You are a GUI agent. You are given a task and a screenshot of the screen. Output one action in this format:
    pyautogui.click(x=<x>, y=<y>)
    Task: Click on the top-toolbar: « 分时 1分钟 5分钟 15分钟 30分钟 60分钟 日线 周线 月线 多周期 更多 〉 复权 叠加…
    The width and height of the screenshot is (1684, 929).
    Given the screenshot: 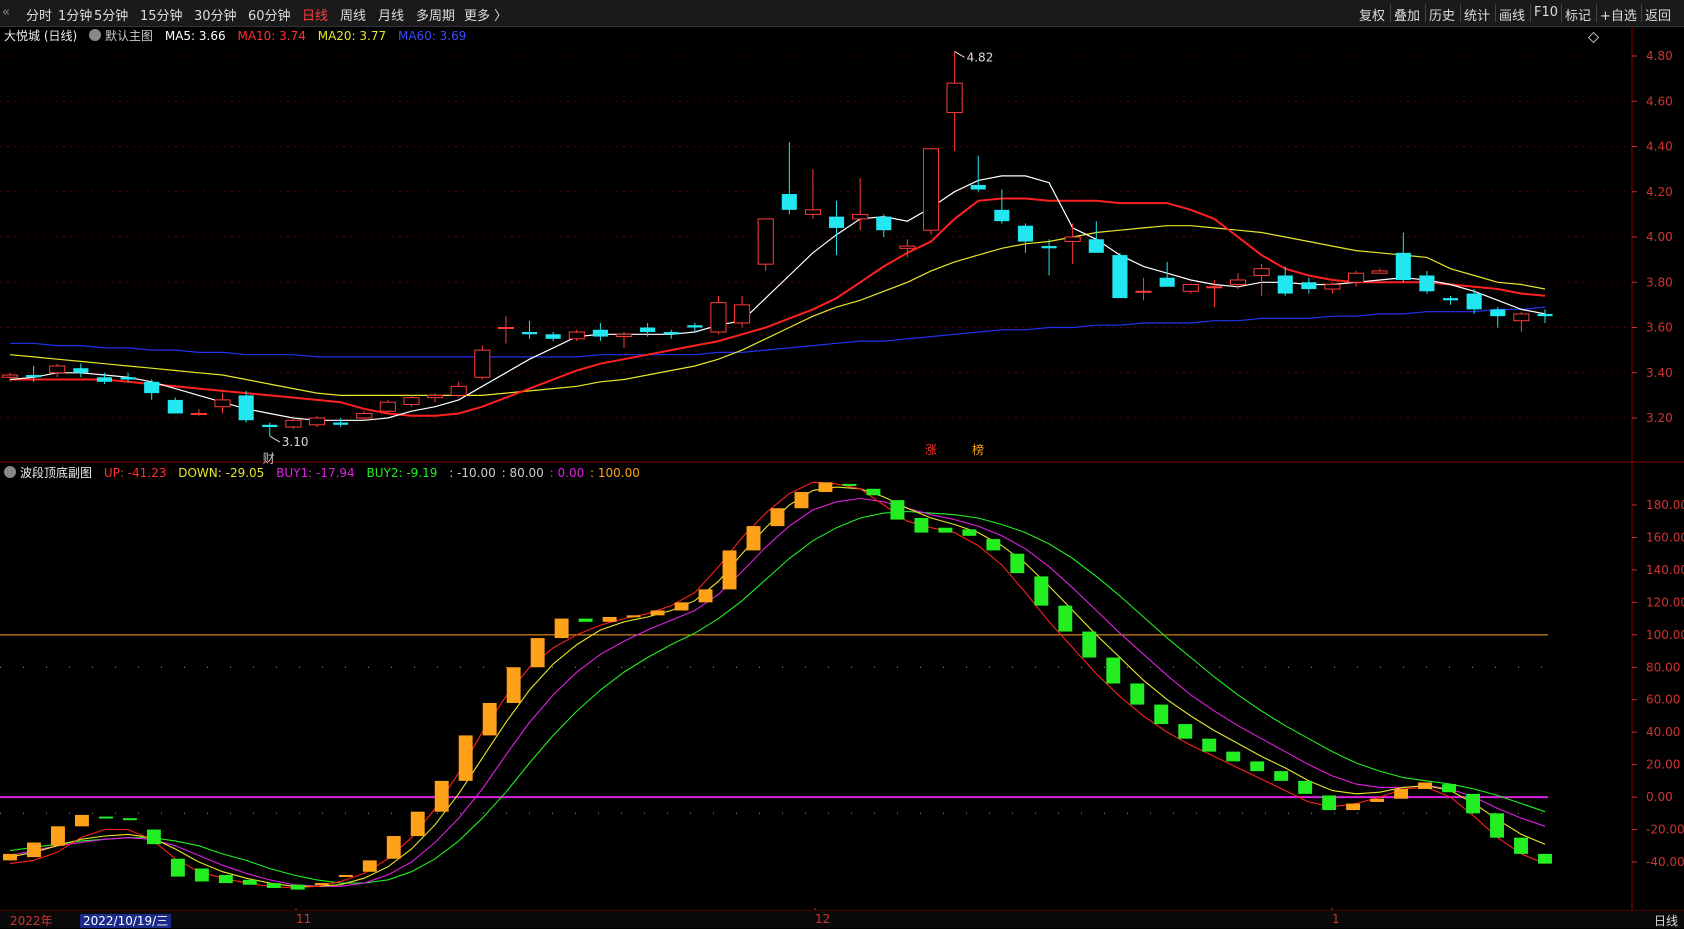 What is the action you would take?
    pyautogui.click(x=842, y=13)
    